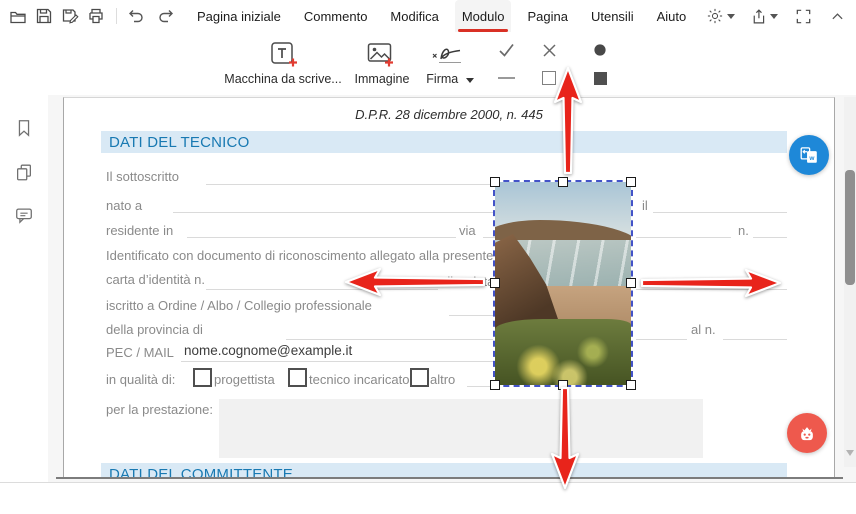  I want to click on undo-icon, so click(136, 16).